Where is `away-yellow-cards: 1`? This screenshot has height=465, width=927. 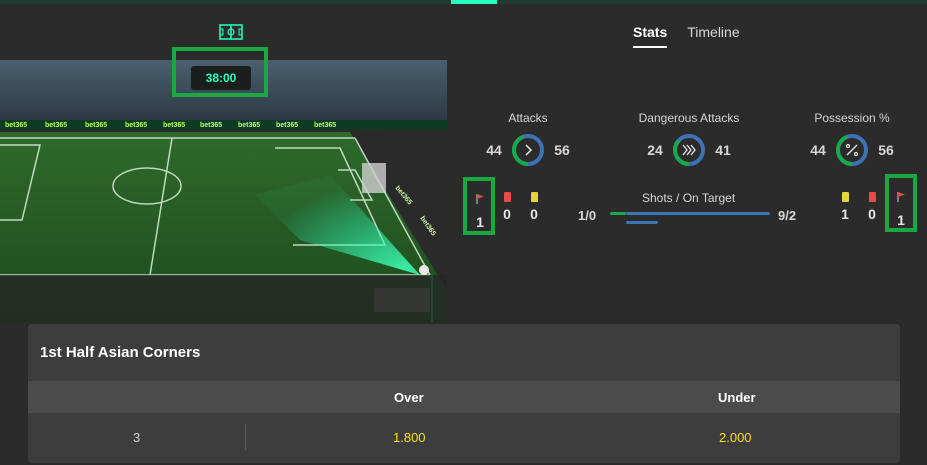 away-yellow-cards: 1 is located at coordinates (845, 207).